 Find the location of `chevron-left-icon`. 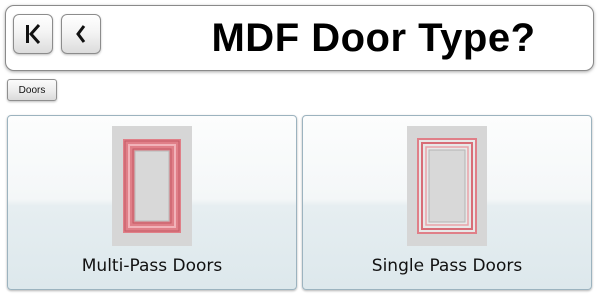

chevron-left-icon is located at coordinates (81, 34).